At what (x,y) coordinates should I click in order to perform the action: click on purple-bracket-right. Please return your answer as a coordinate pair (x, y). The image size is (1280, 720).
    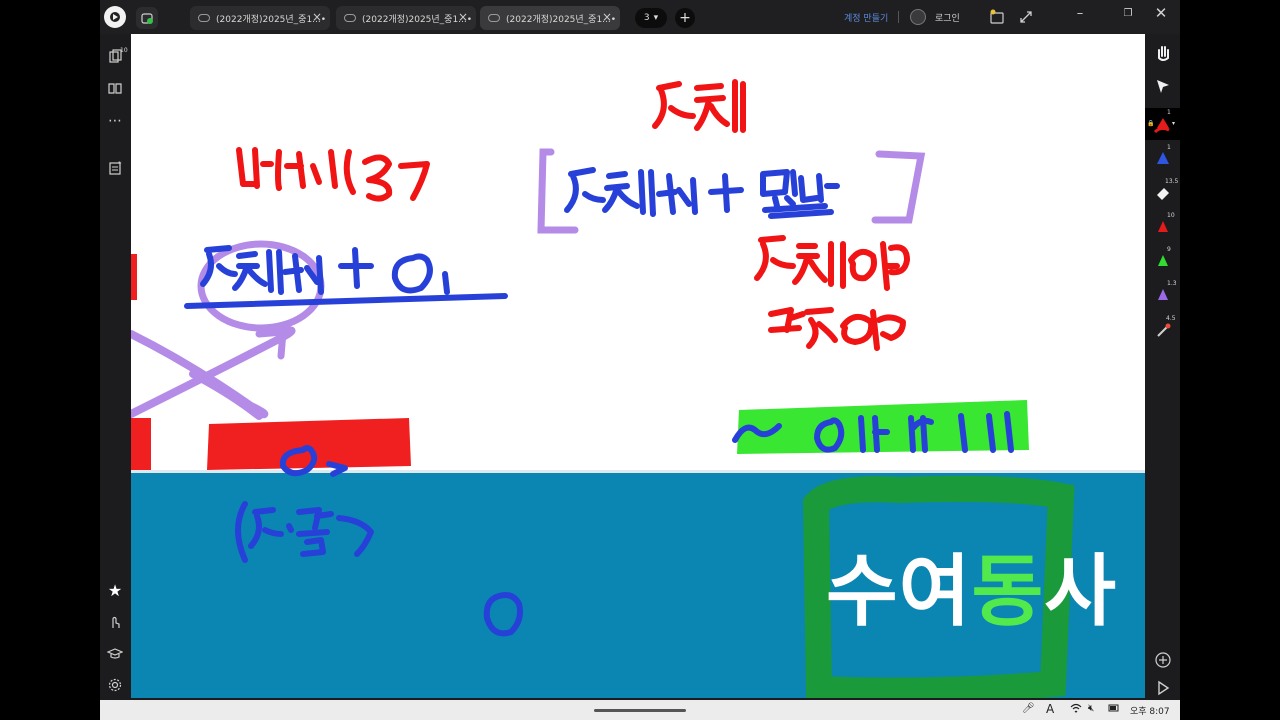
    Looking at the image, I should click on (898, 187).